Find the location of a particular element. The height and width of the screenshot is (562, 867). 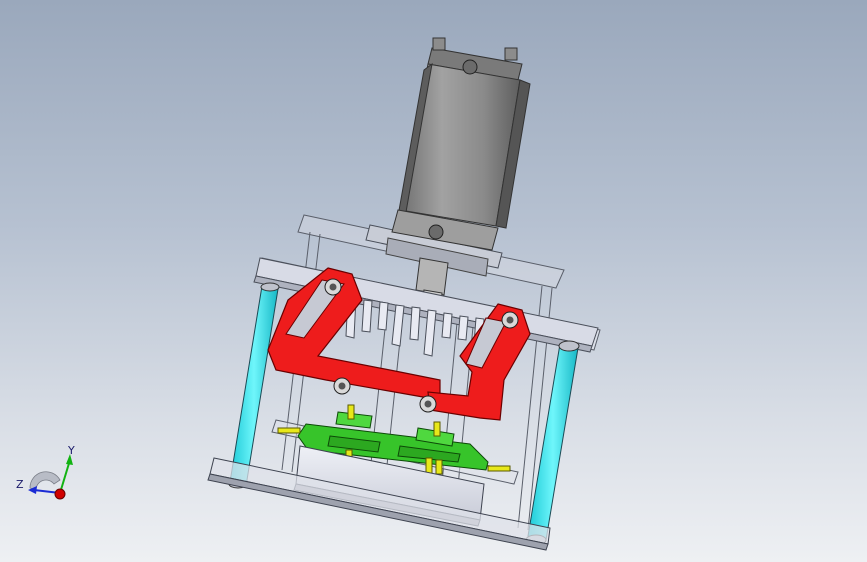

y-axis-line is located at coordinates (65, 476).